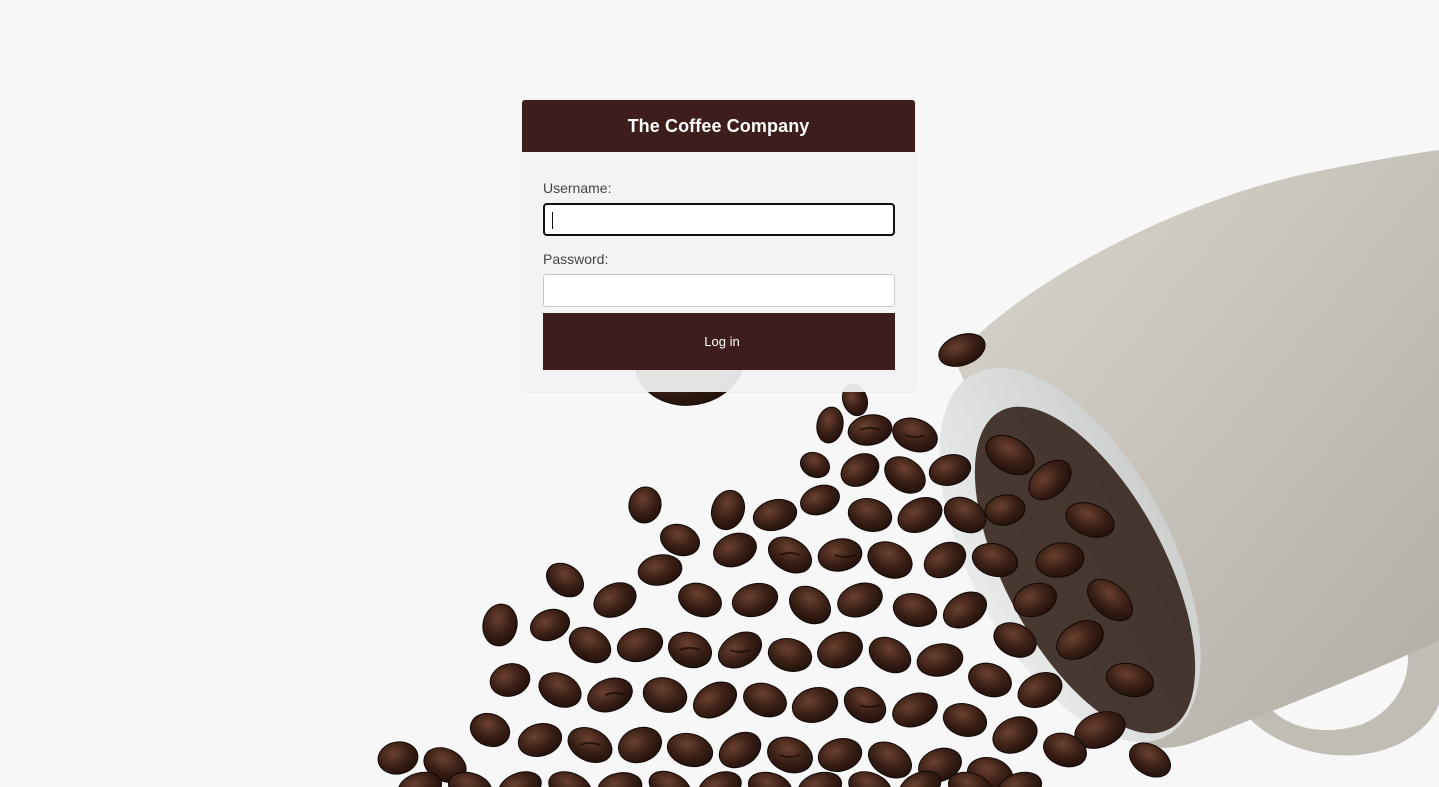 Image resolution: width=1439 pixels, height=787 pixels. I want to click on password-group: Password:, so click(719, 279).